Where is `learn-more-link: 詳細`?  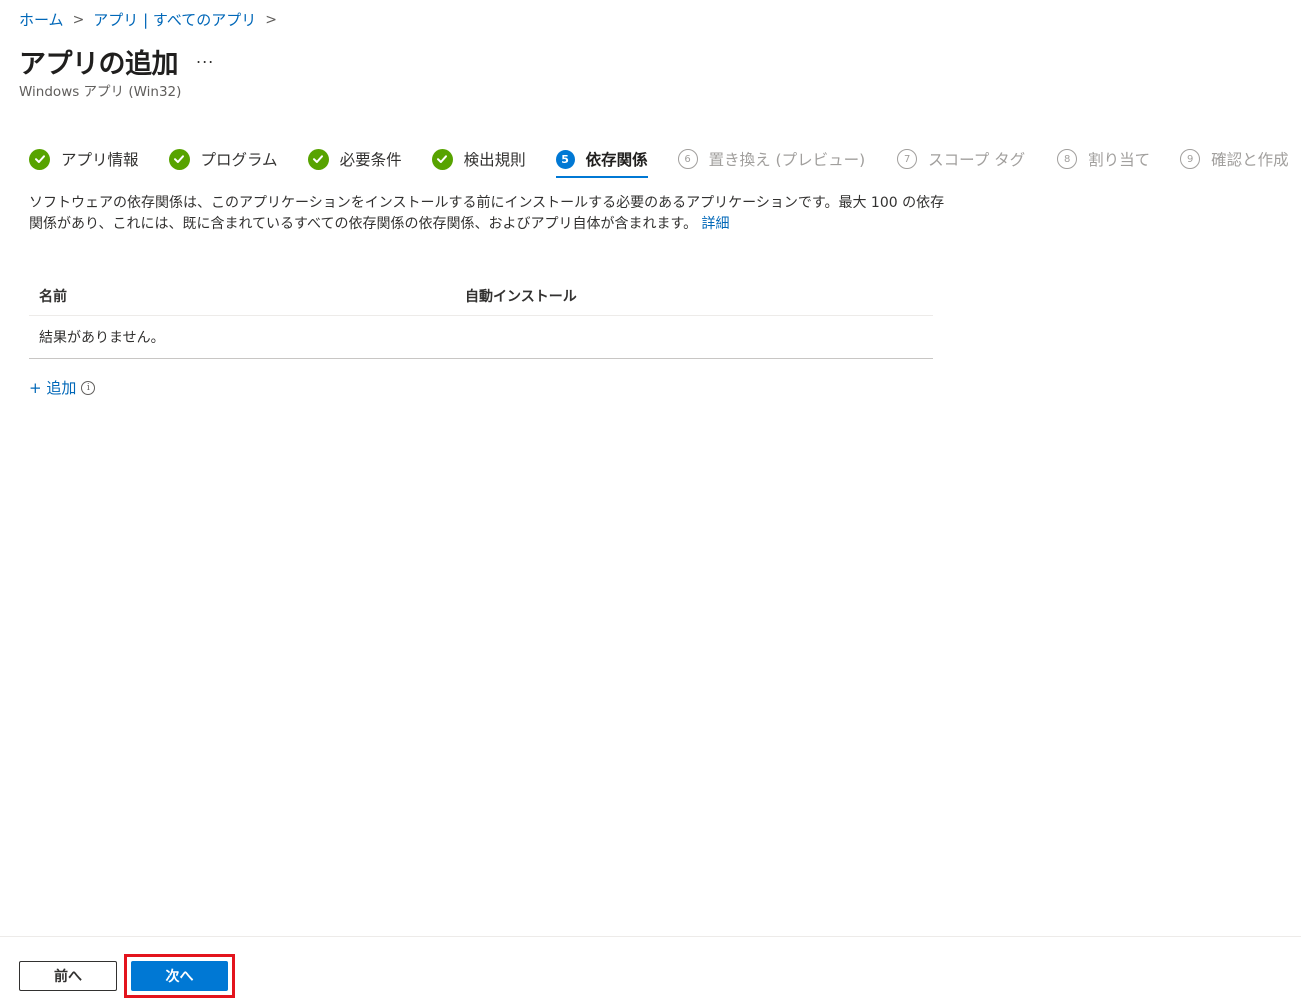
learn-more-link: 詳細 is located at coordinates (716, 224).